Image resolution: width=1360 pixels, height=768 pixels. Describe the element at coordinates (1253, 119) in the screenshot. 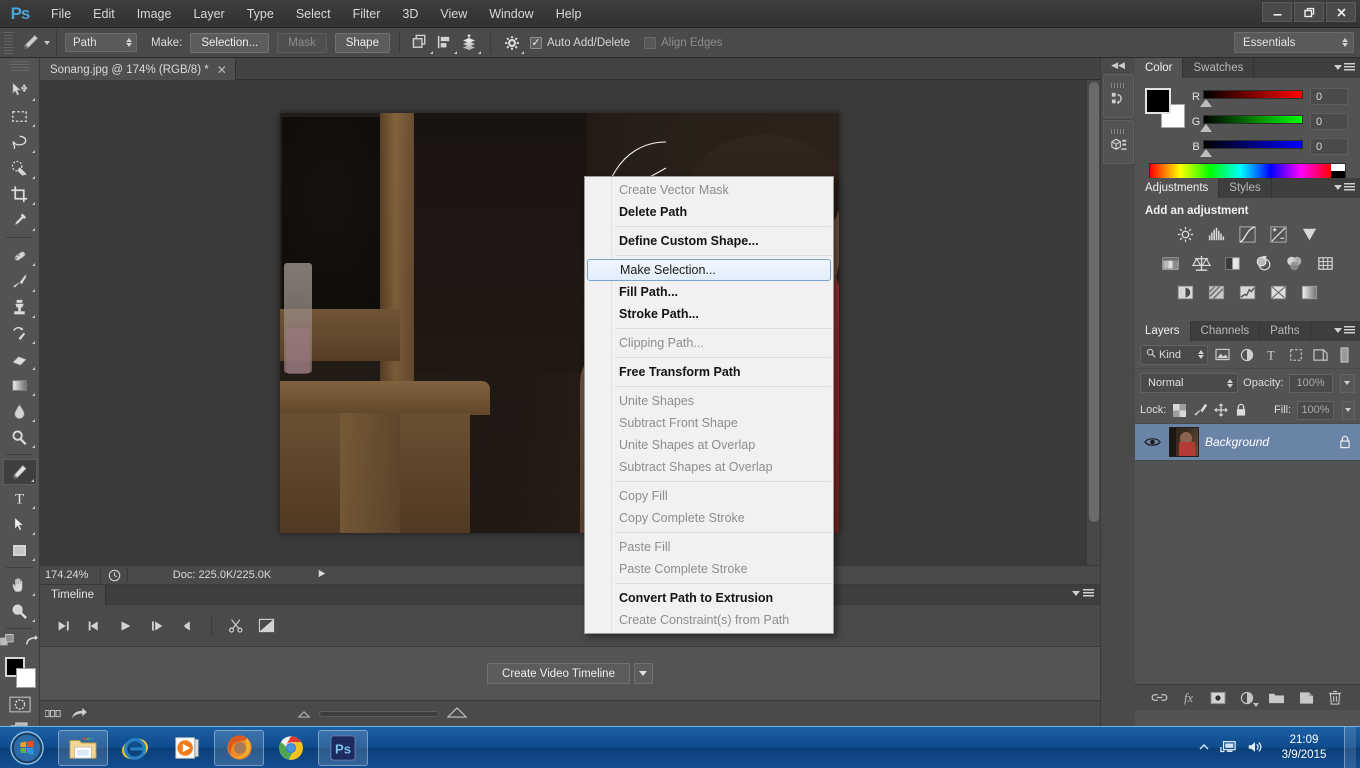

I see `channel-g-track` at that location.